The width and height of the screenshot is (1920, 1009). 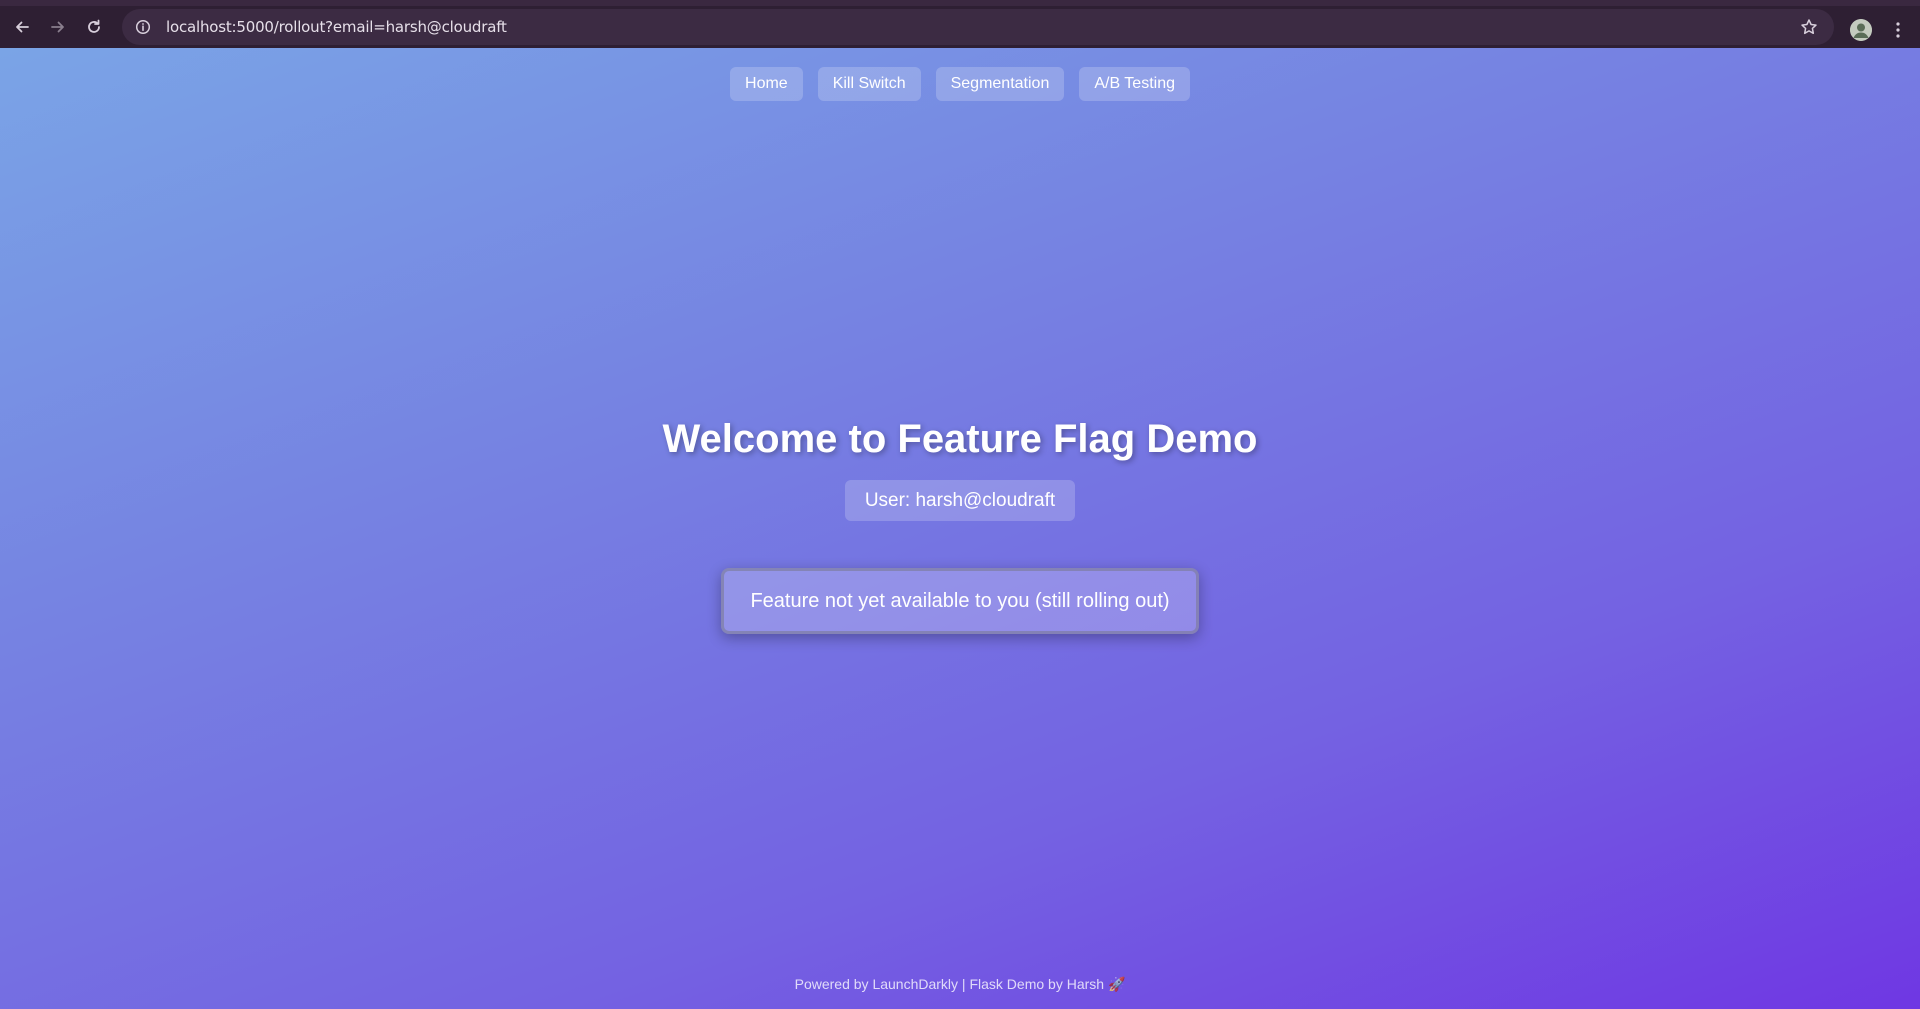 What do you see at coordinates (960, 500) in the screenshot?
I see `user-badge: User: harsh@cloudraft` at bounding box center [960, 500].